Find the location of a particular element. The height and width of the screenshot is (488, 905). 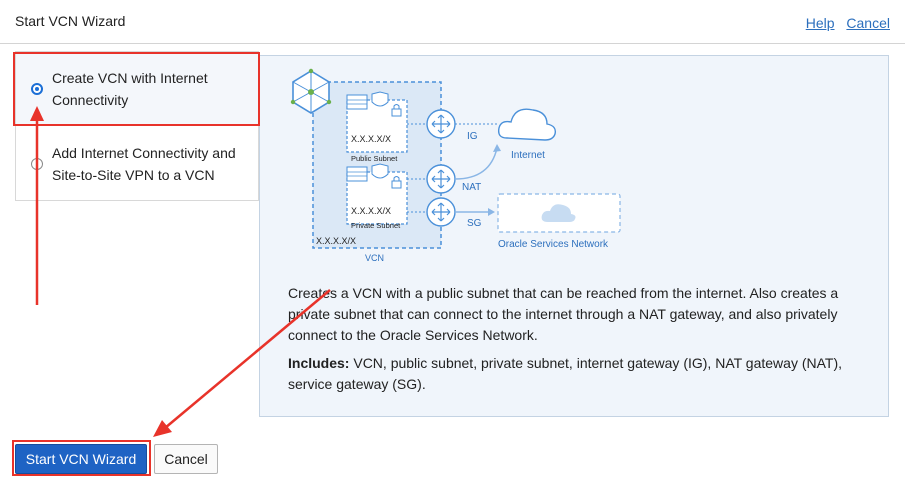

radio-unselected-icon is located at coordinates (37, 164).